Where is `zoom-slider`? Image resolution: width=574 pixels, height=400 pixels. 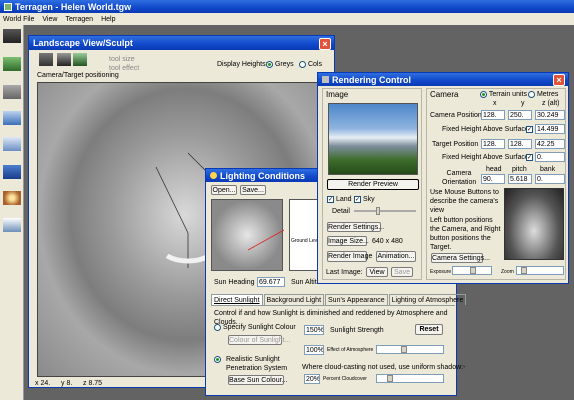 zoom-slider is located at coordinates (540, 270).